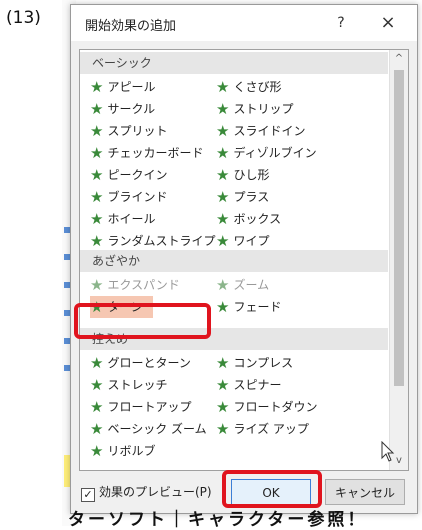 This screenshot has height=530, width=422. I want to click on effect-item: ★ ライズ アップ, so click(262, 429).